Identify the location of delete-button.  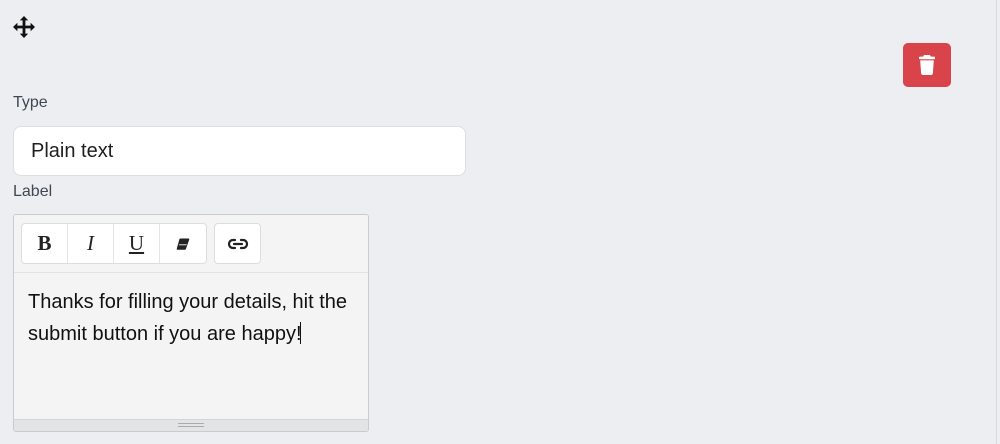
(927, 65).